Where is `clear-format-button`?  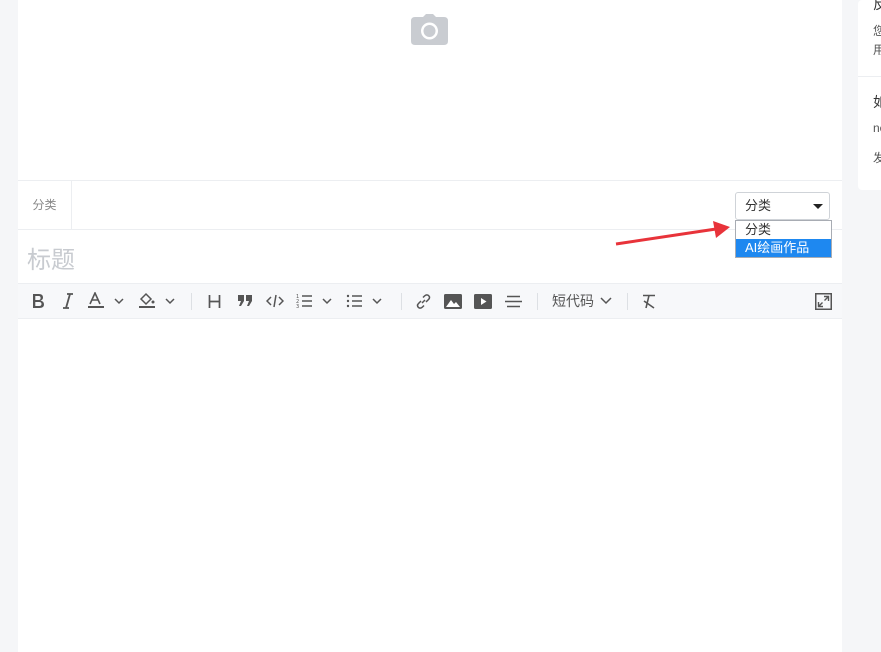
clear-format-button is located at coordinates (649, 301).